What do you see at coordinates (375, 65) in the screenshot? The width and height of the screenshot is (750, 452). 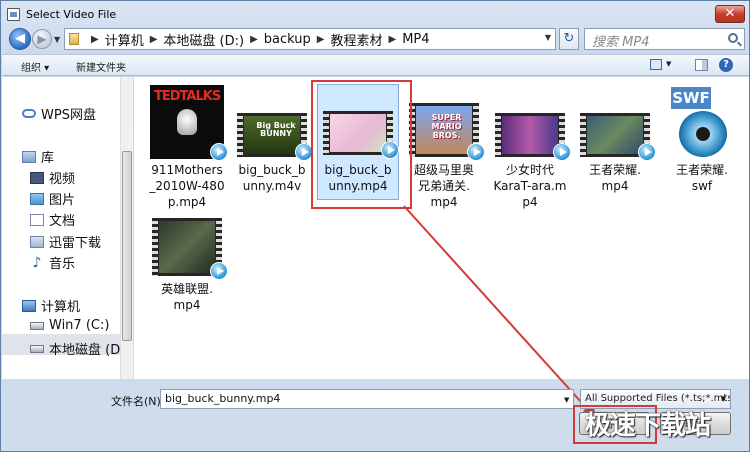 I see `toolbar: 组织 ▾ 新建文件夹 ▼ ?` at bounding box center [375, 65].